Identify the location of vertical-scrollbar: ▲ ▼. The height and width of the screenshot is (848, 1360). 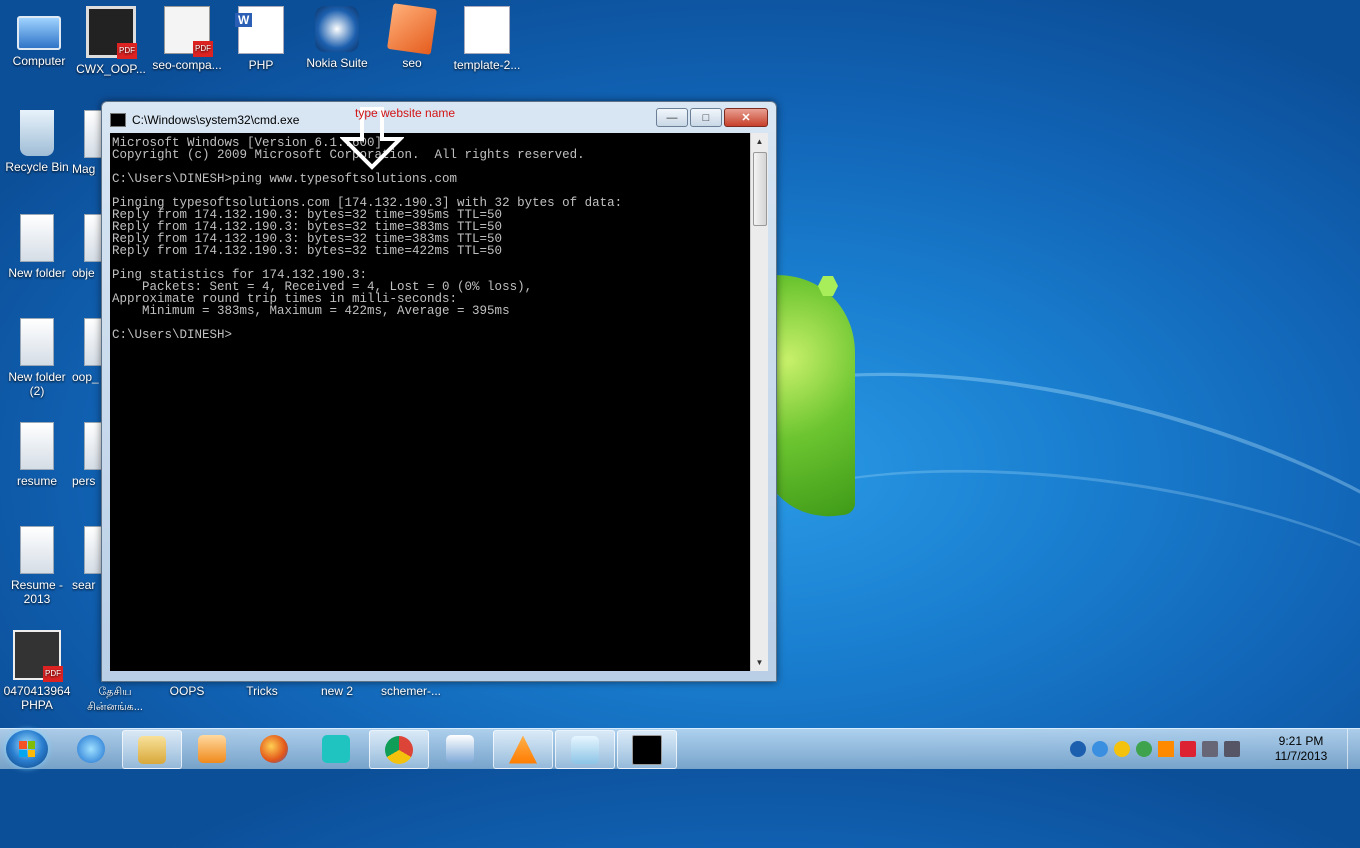
(759, 402).